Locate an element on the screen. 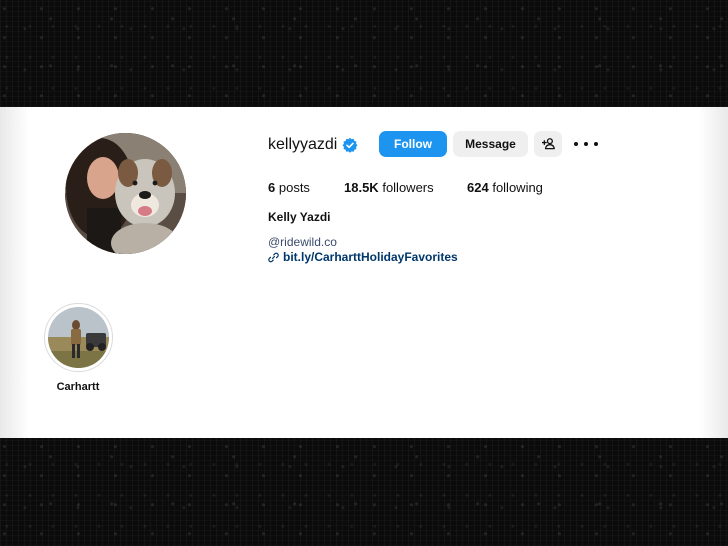 Image resolution: width=728 pixels, height=546 pixels. following-count: 624 is located at coordinates (478, 187).